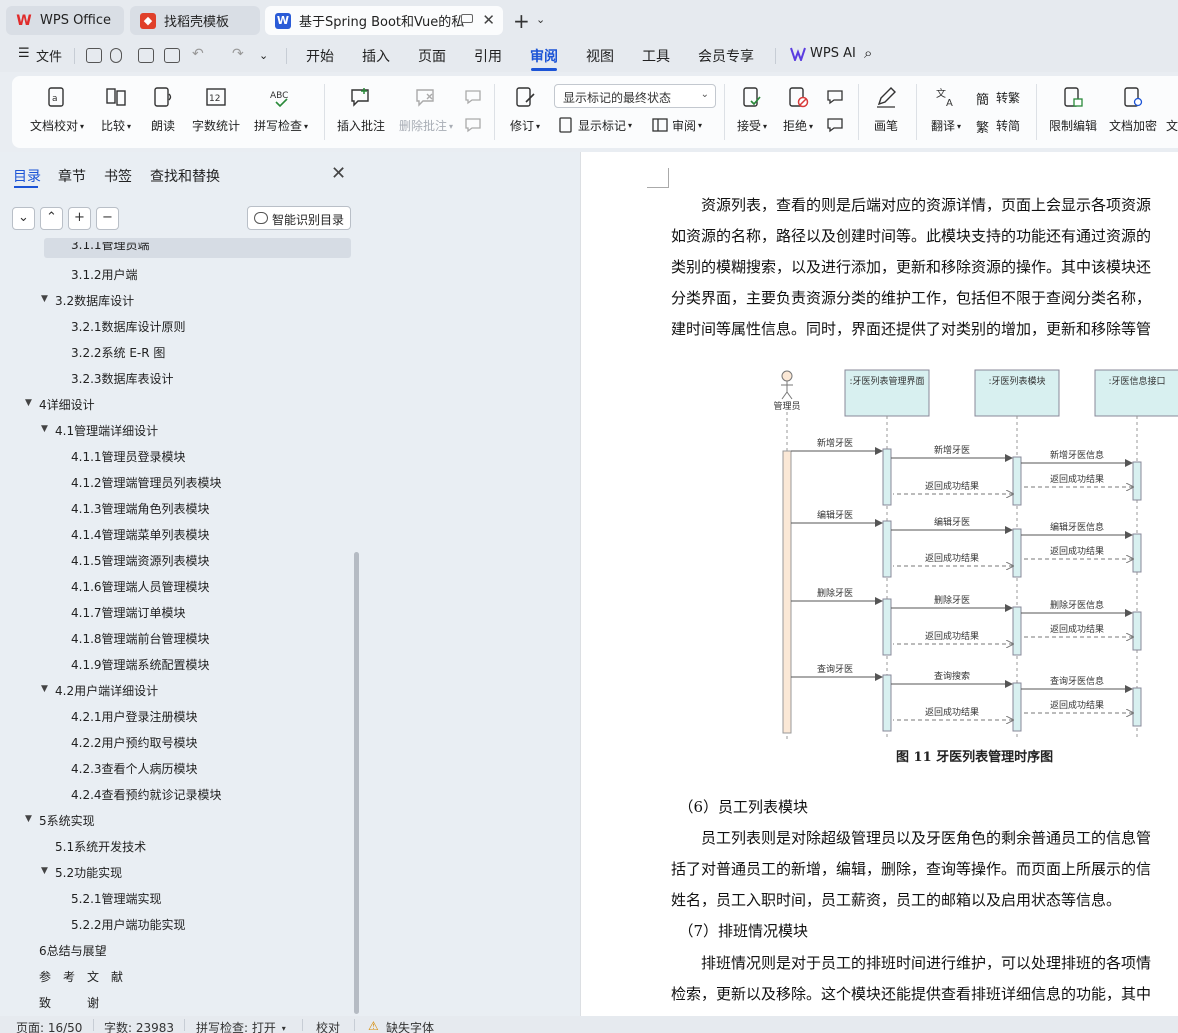 The height and width of the screenshot is (1033, 1178). What do you see at coordinates (474, 112) in the screenshot?
I see `prev-comment-button` at bounding box center [474, 112].